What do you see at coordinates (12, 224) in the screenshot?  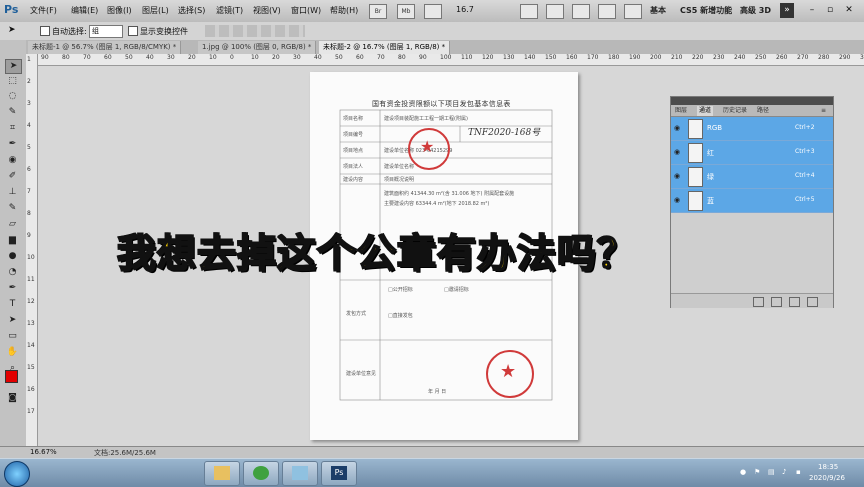 I see `eraser-icon: ▱` at bounding box center [12, 224].